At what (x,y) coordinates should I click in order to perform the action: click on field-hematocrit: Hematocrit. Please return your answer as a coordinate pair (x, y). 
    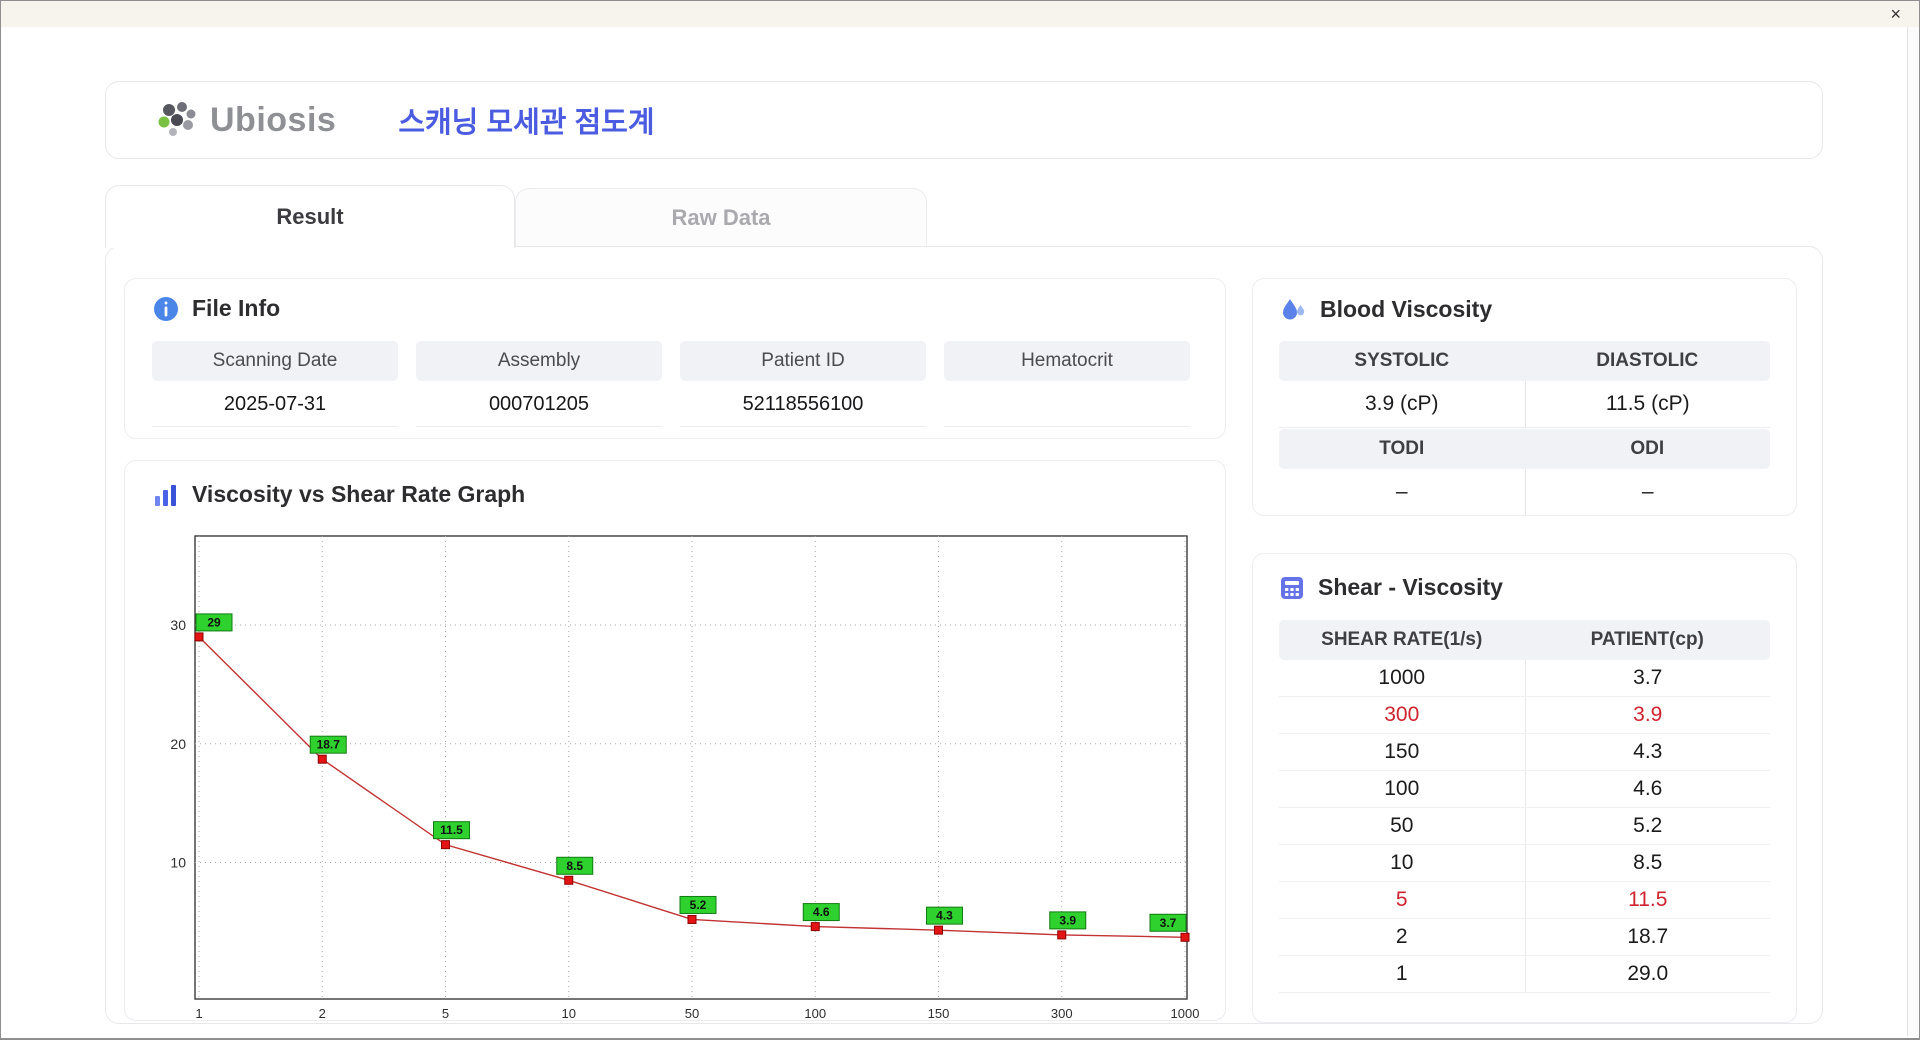
    Looking at the image, I should click on (1067, 384).